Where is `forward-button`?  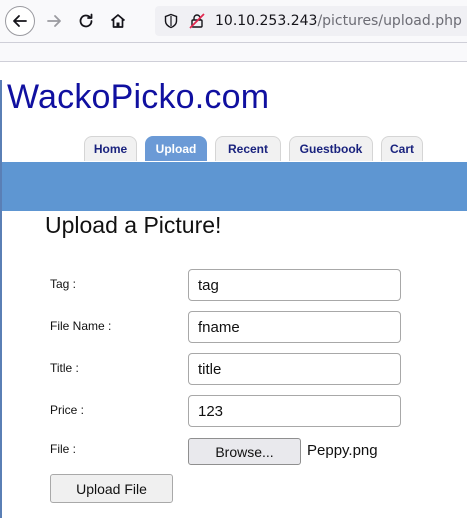 forward-button is located at coordinates (54, 21).